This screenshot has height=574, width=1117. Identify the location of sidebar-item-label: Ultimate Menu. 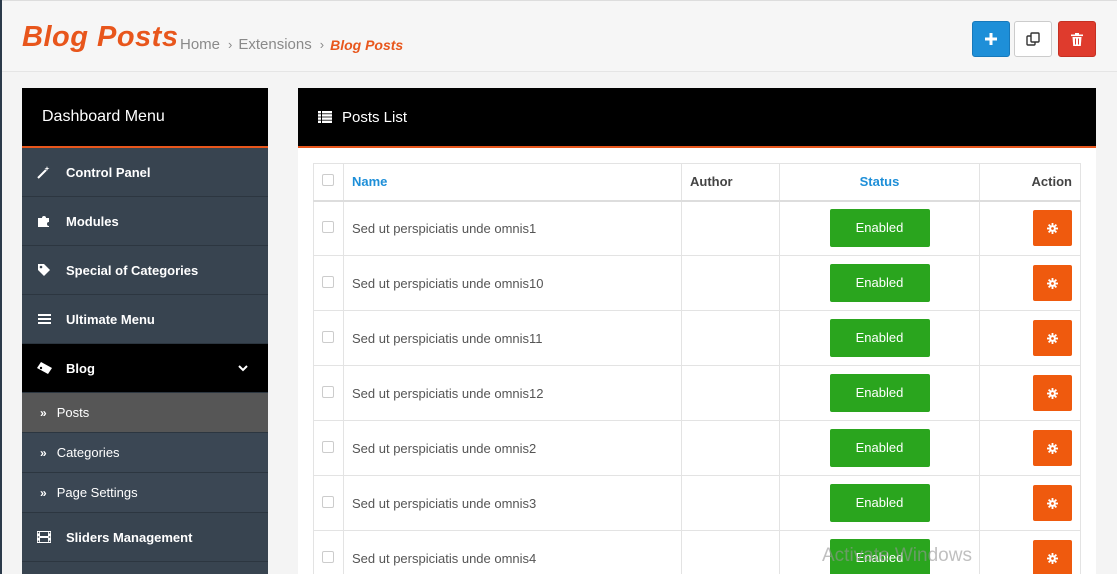
(110, 319).